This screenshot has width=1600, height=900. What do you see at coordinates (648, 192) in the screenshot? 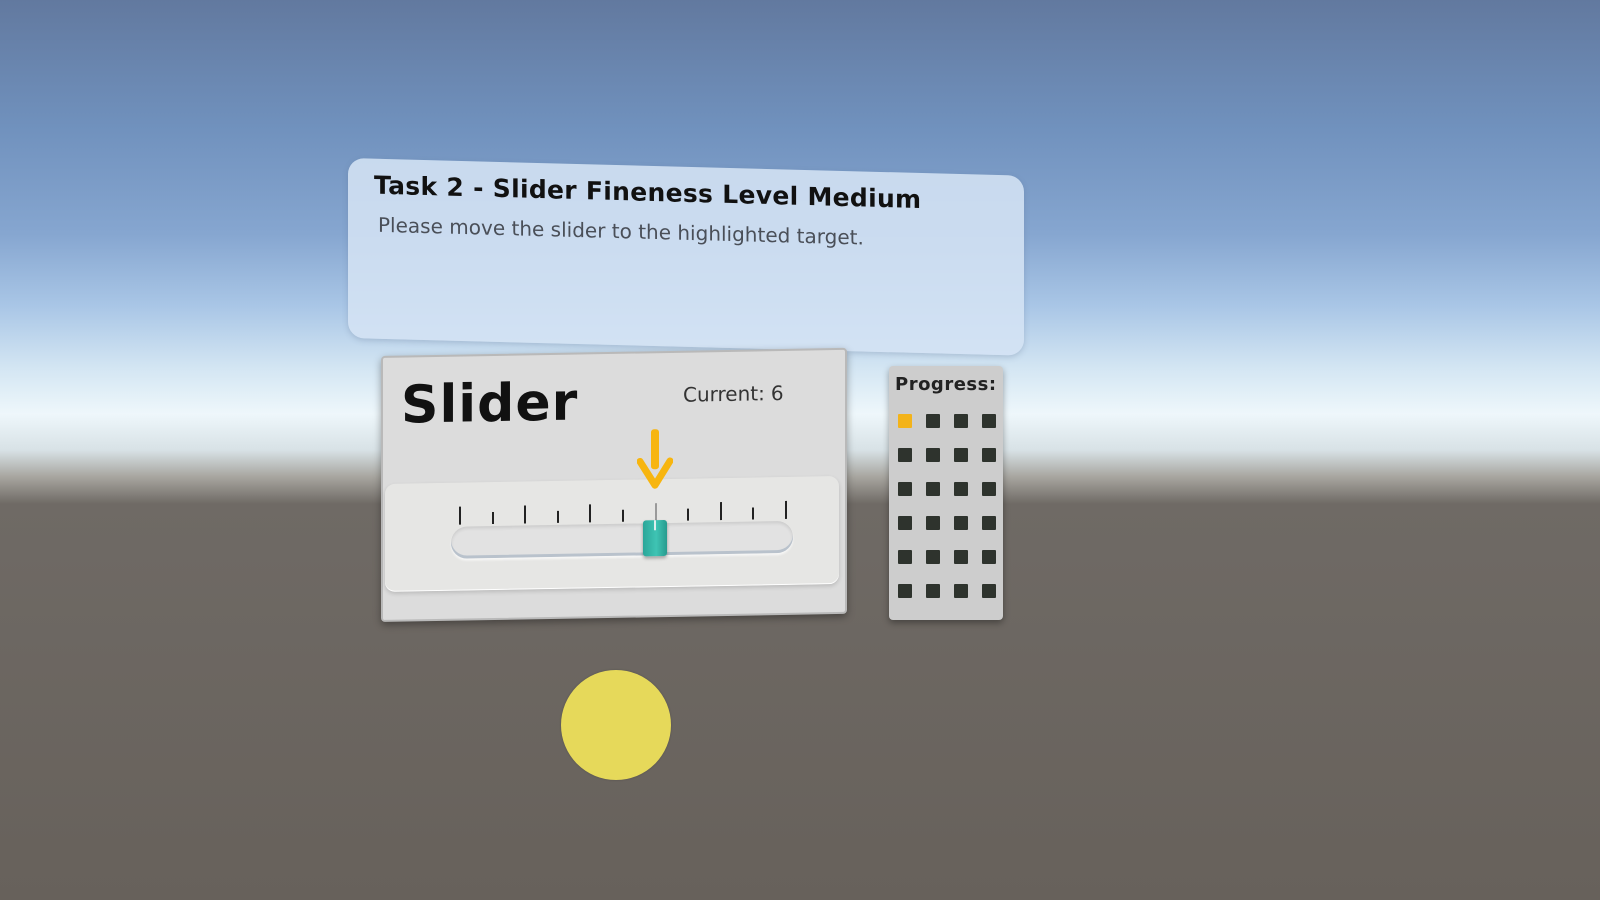
I see `task-title: Task 2 - Slider Fineness Level Medium` at bounding box center [648, 192].